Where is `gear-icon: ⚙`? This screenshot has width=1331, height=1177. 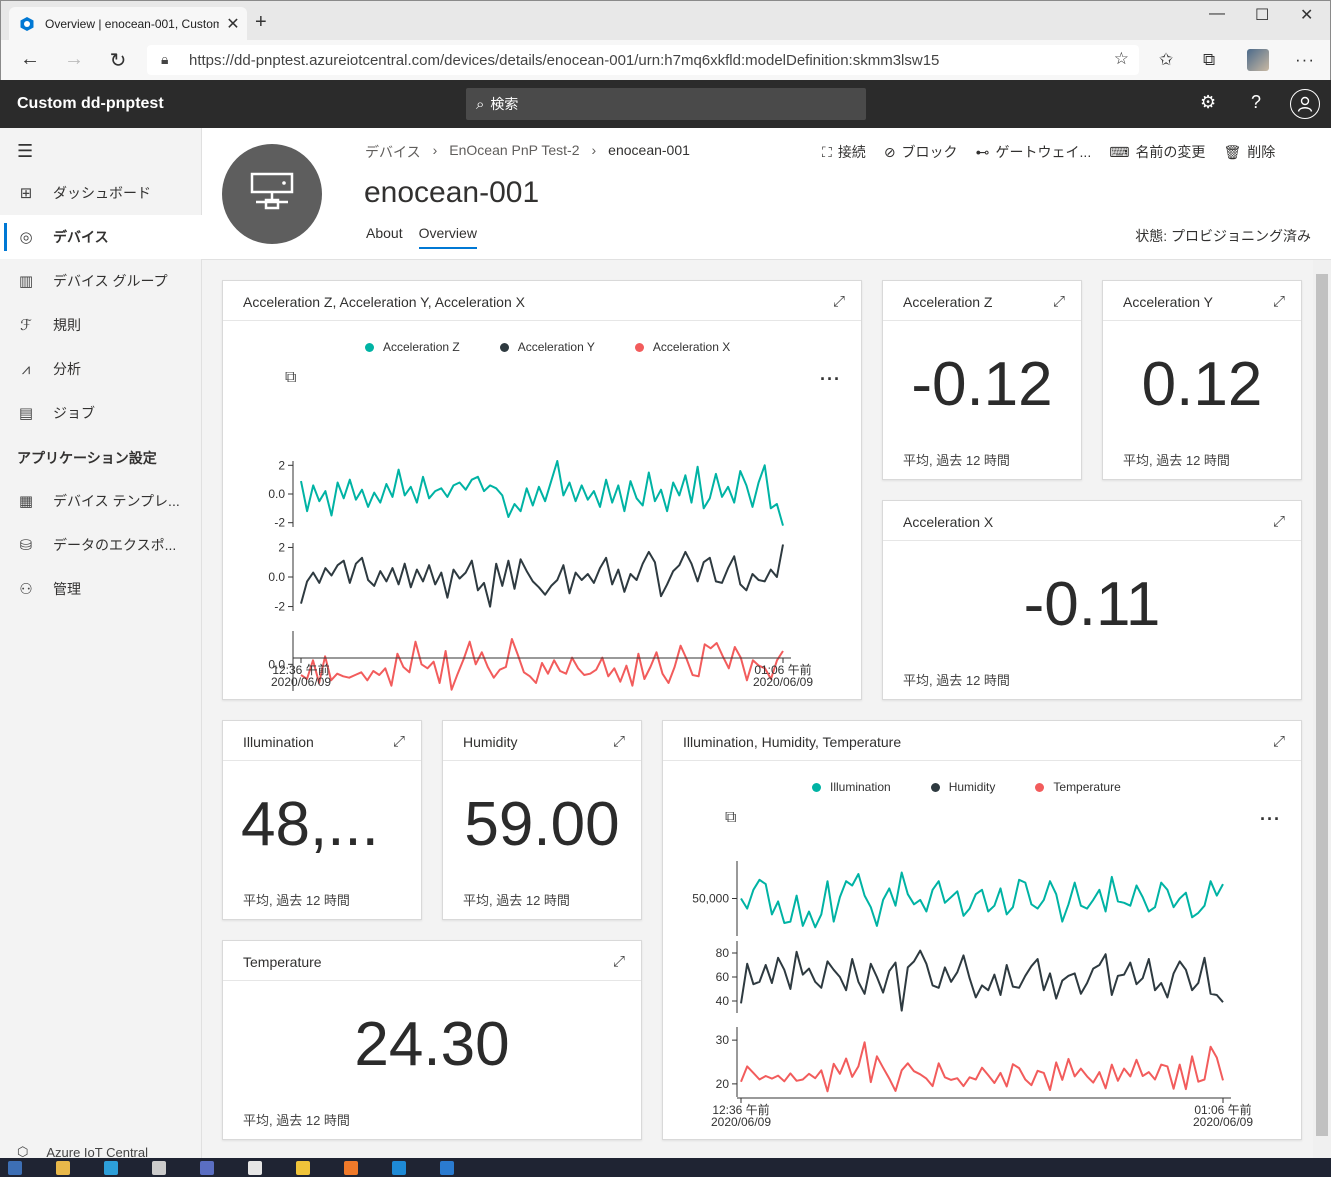
gear-icon: ⚙ is located at coordinates (1208, 102).